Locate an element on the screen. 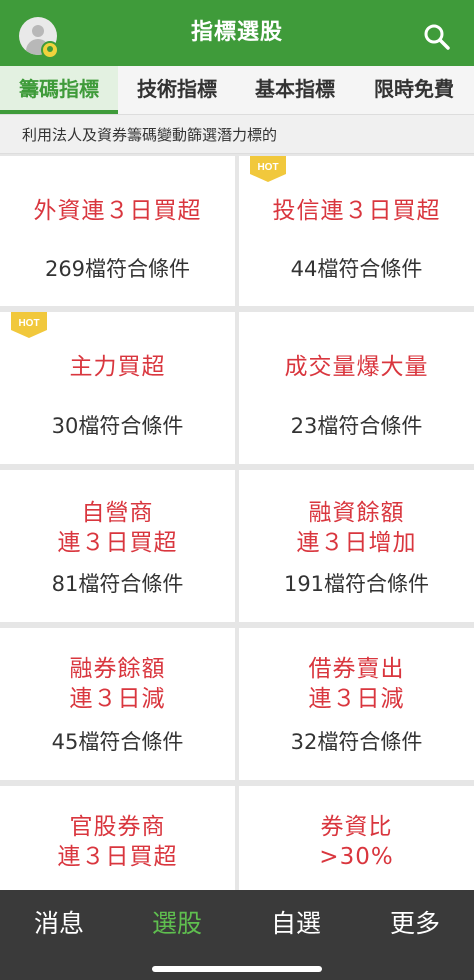  card-title-line1: 券資比 is located at coordinates (356, 827).